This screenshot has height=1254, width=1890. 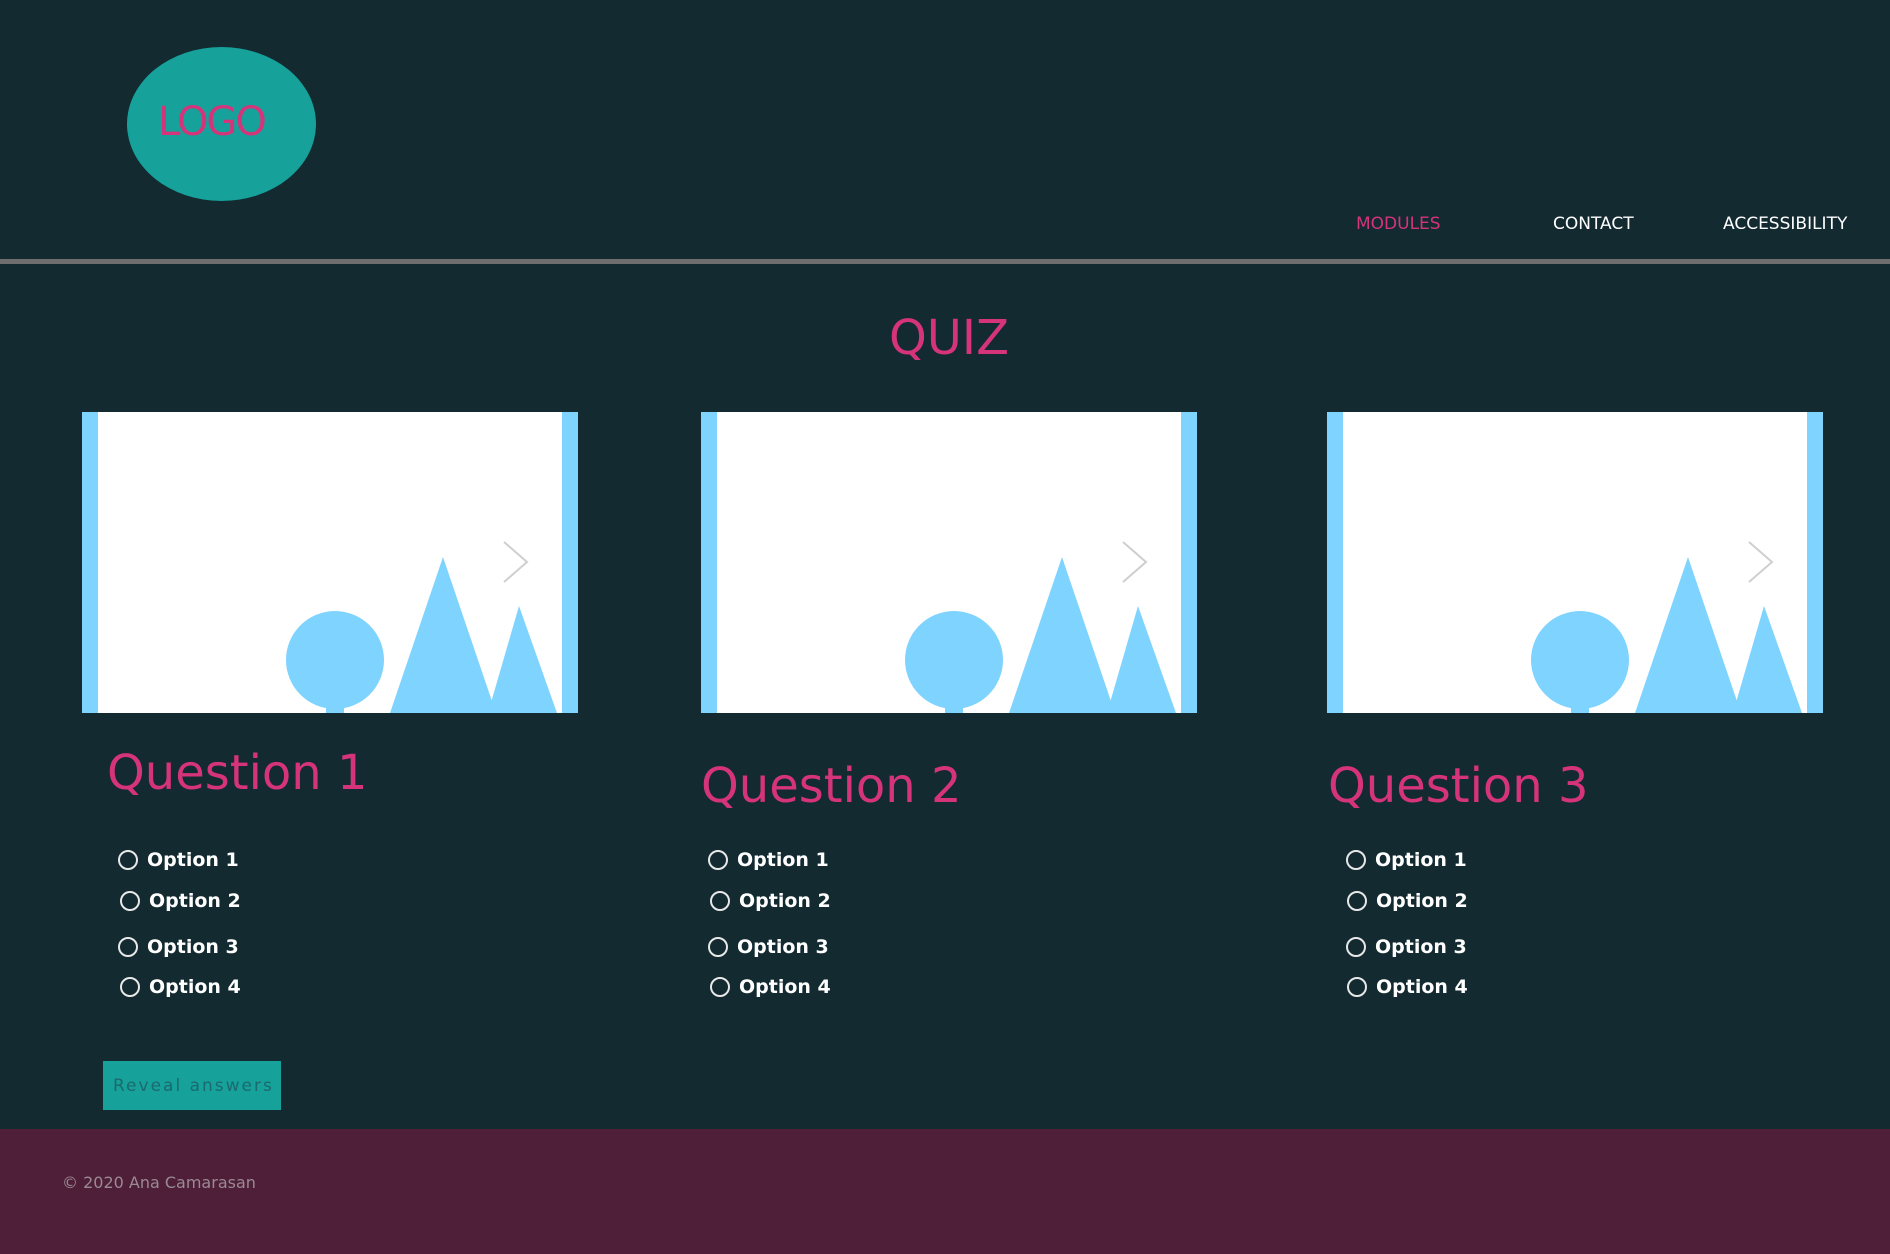 I want to click on question-3-option-4: Option 4, so click(x=1407, y=987).